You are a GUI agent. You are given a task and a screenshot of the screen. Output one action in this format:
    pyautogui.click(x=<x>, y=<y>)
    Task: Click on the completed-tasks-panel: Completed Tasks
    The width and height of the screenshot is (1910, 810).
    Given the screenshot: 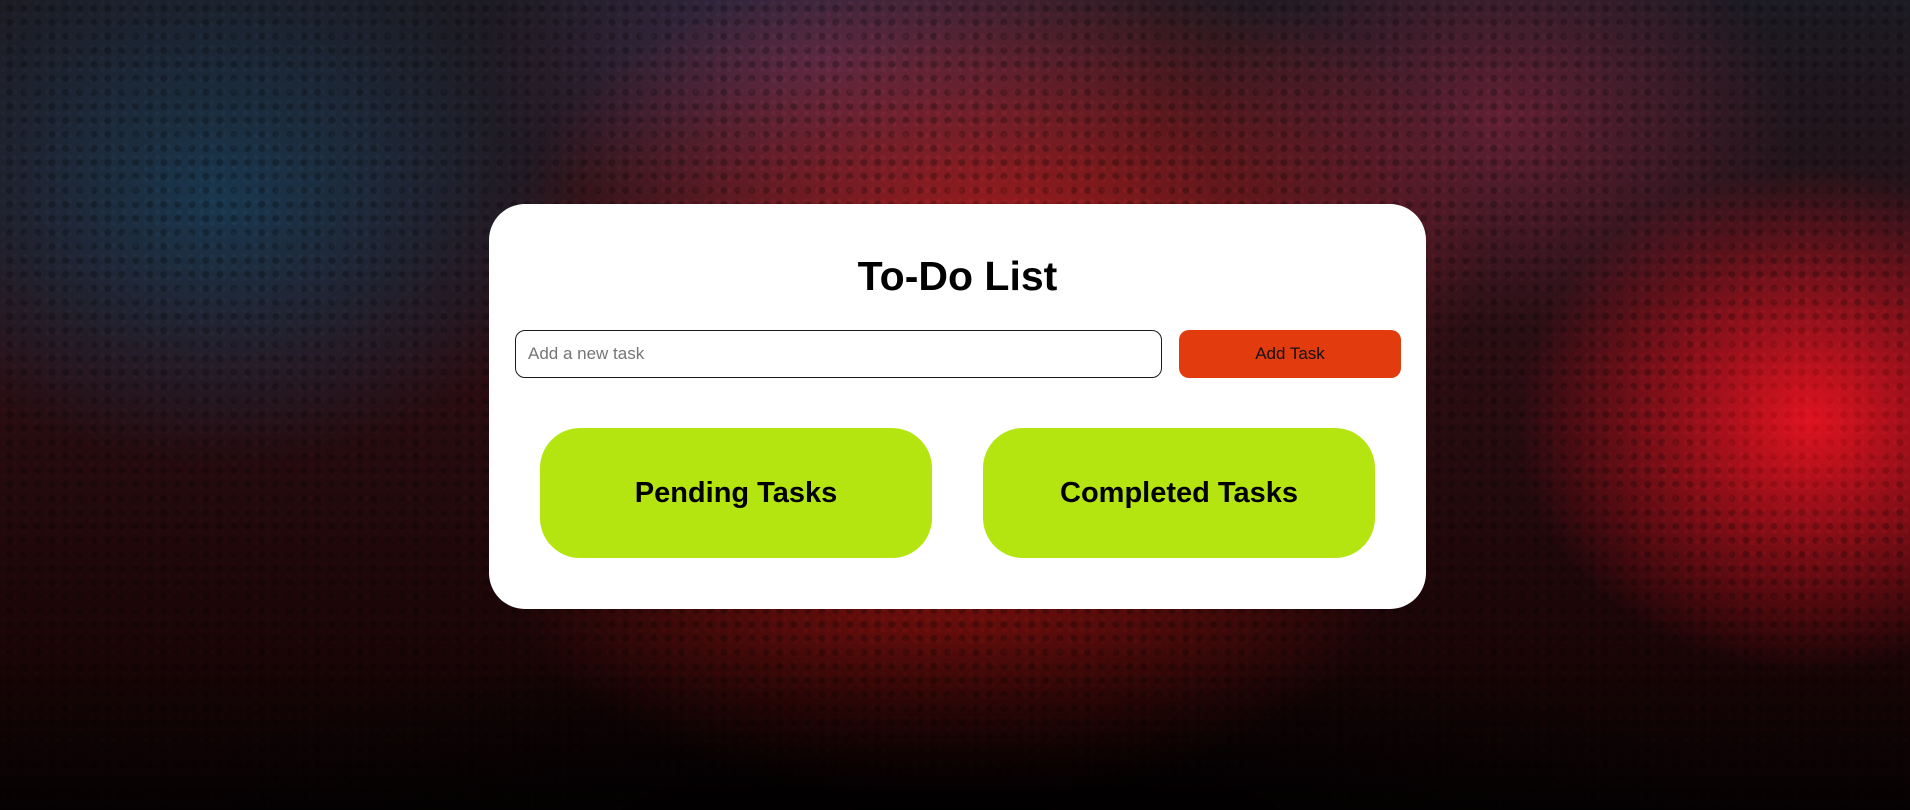 What is the action you would take?
    pyautogui.click(x=1179, y=493)
    